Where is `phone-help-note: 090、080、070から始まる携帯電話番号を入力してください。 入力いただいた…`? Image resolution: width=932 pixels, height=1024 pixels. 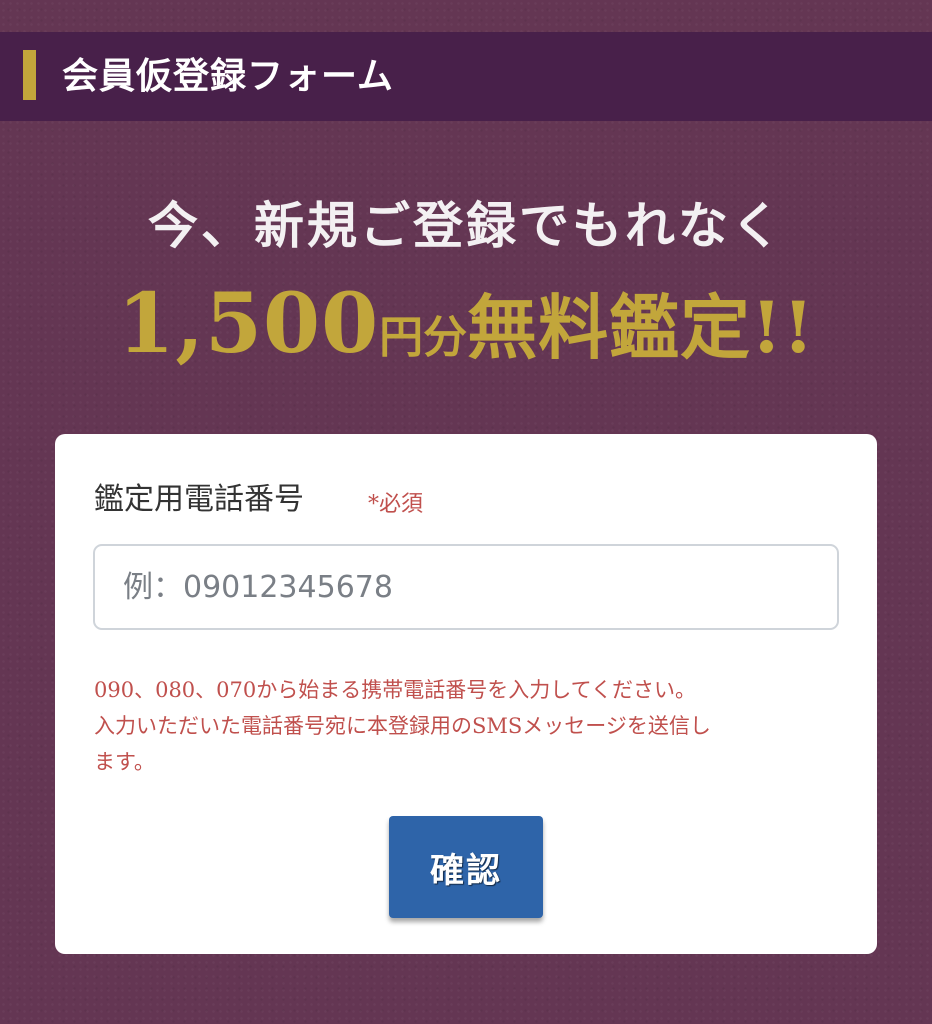
phone-help-note: 090、080、070から始まる携帯電話番号を入力してください。 入力いただいた… is located at coordinates (474, 726).